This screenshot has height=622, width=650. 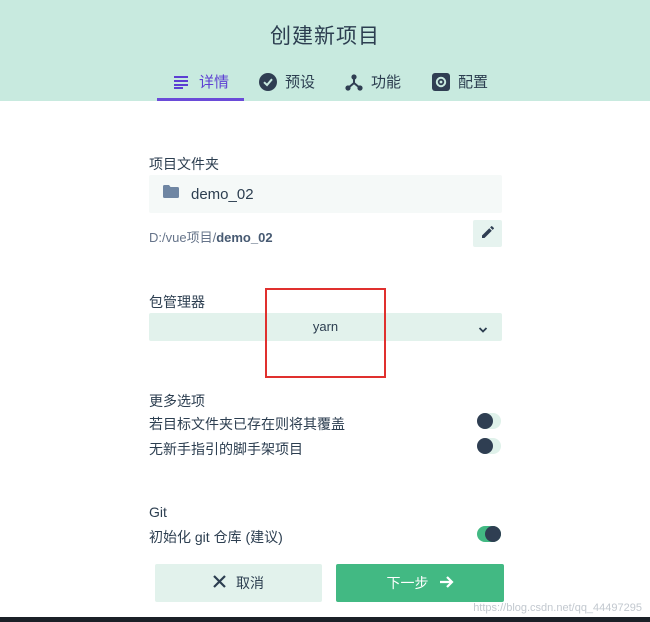 I want to click on tab-features: 功能, so click(x=373, y=81).